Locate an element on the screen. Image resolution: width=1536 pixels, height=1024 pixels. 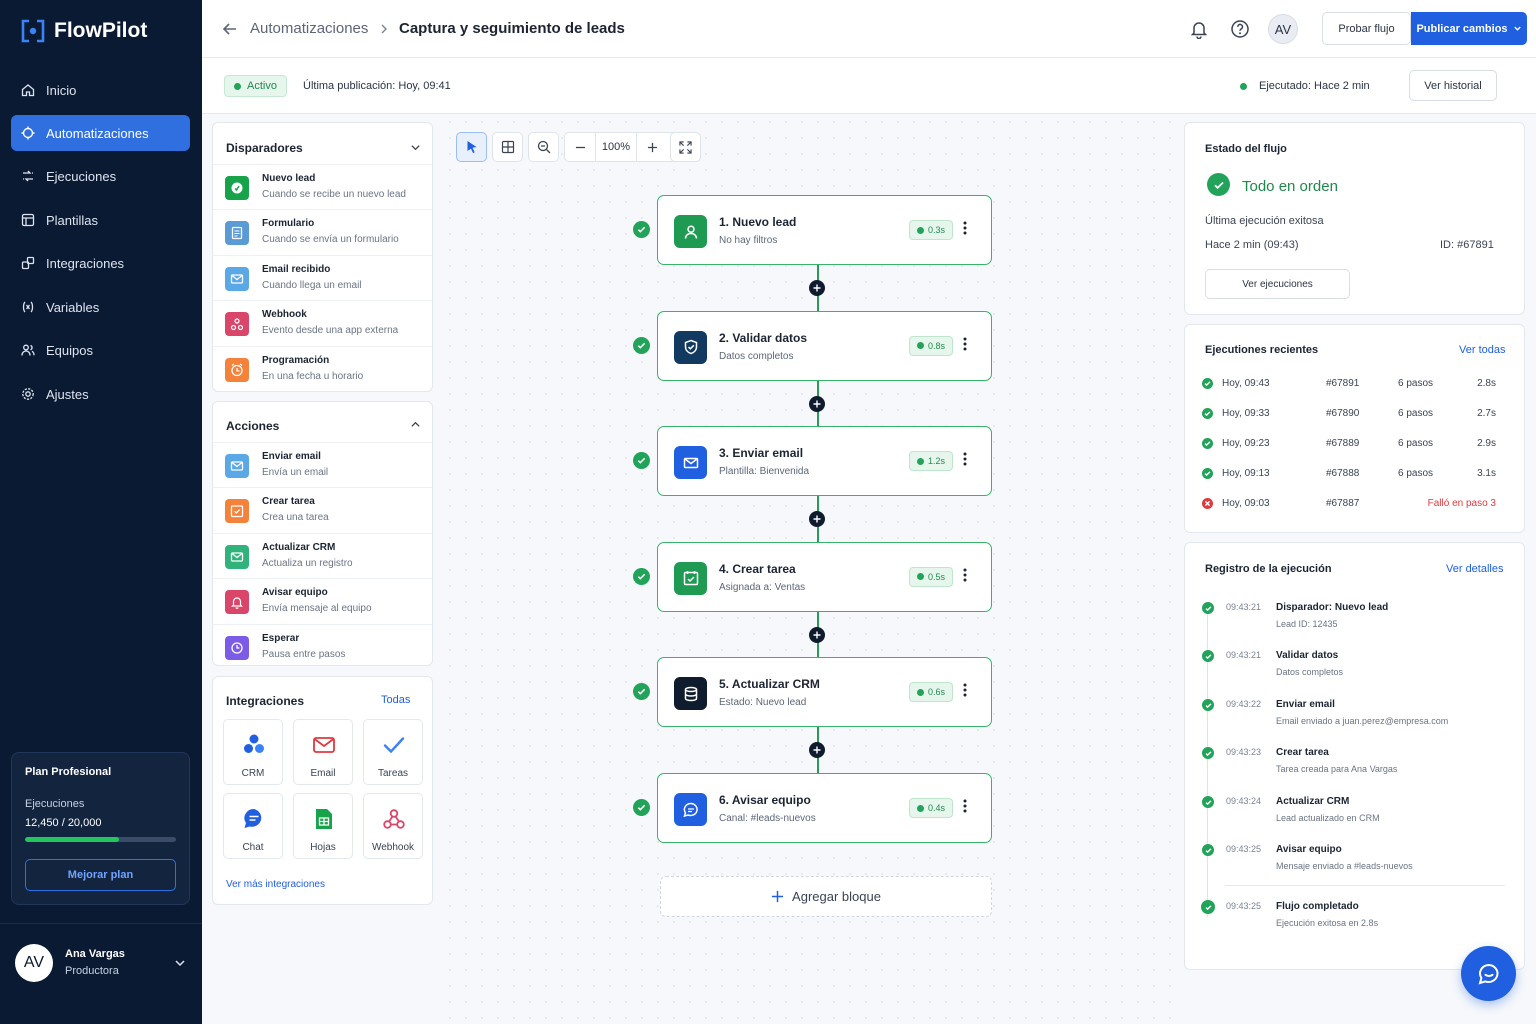
sidebar-item-ejecuciones: Ejecuciones is located at coordinates (100, 176).